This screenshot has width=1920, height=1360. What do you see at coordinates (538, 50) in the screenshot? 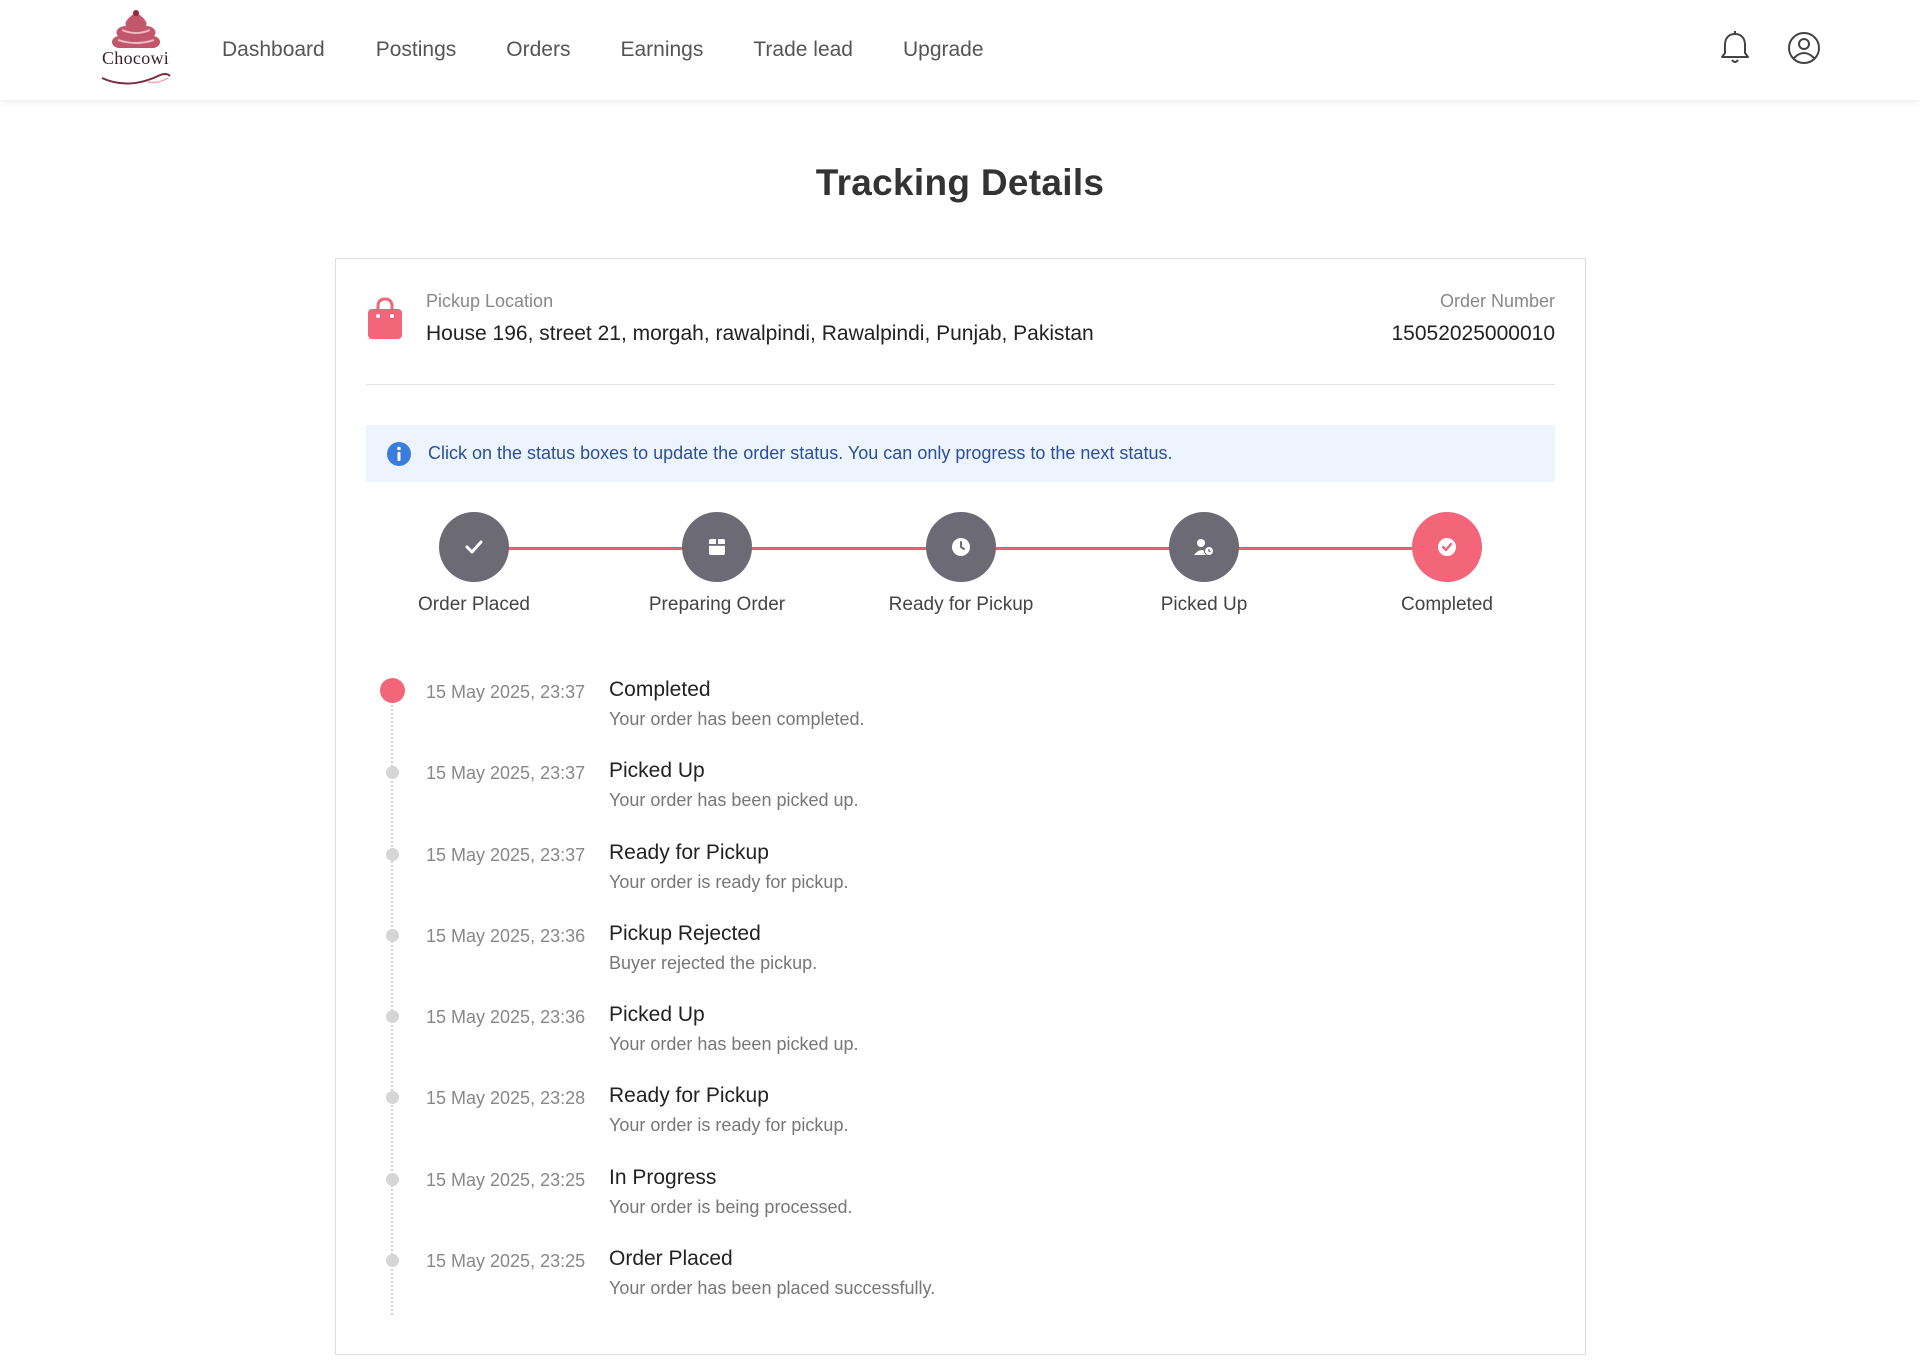
I see `nav-orders: Orders` at bounding box center [538, 50].